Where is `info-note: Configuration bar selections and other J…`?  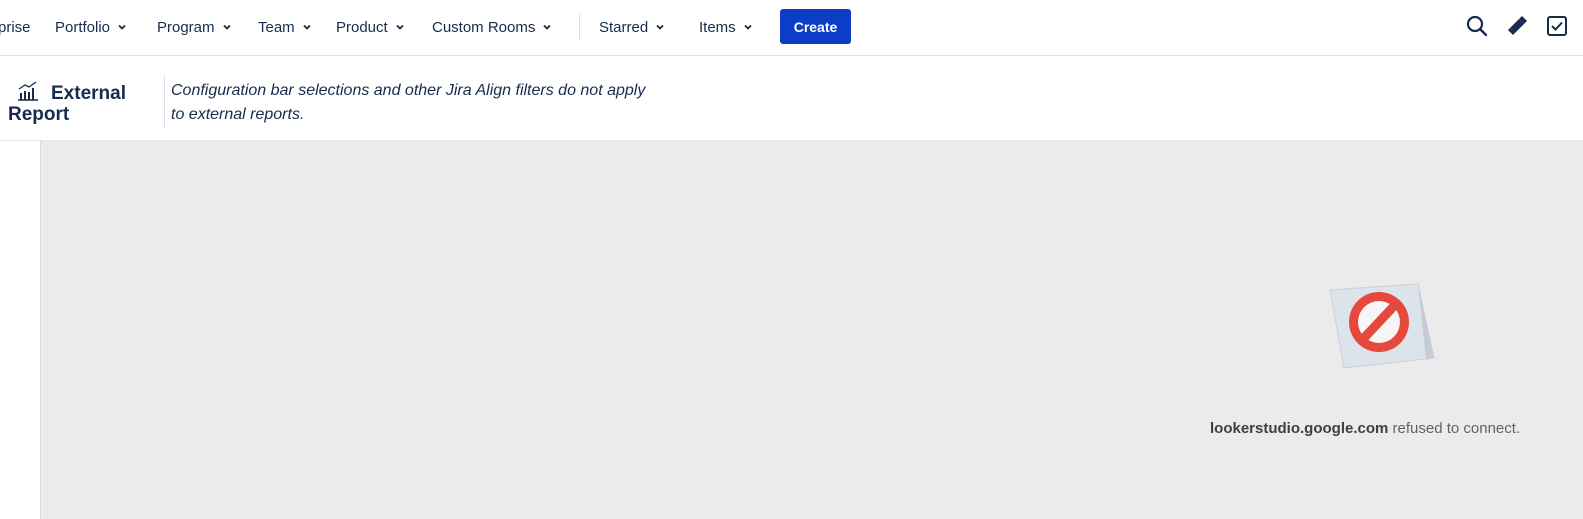 info-note: Configuration bar selections and other J… is located at coordinates (408, 102).